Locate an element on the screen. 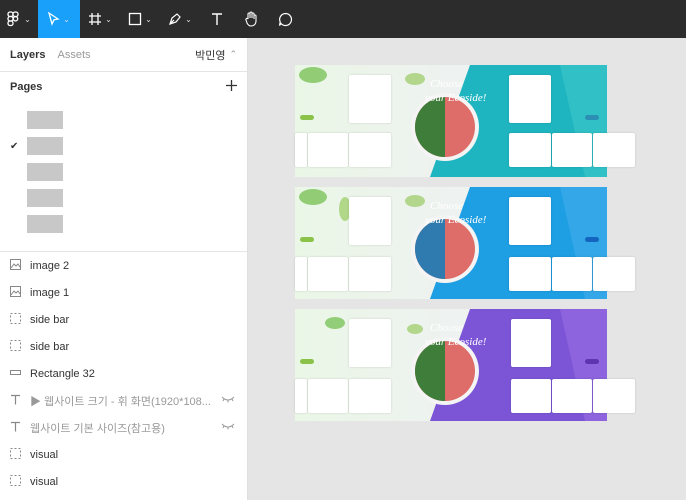 Image resolution: width=686 pixels, height=500 pixels. pages-header: Pages is located at coordinates (123, 87).